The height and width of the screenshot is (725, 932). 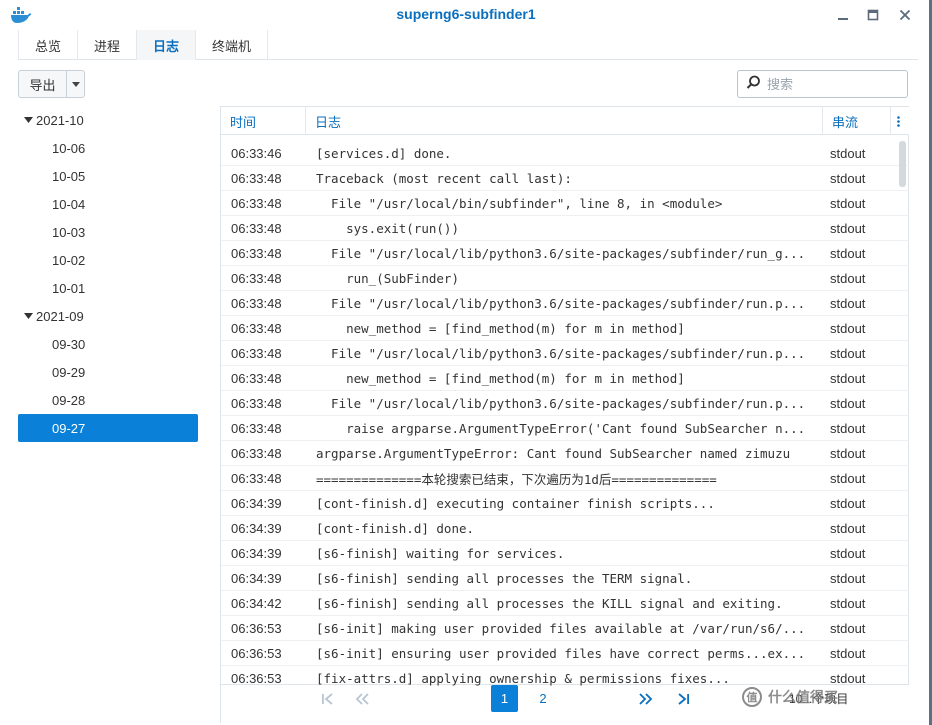 What do you see at coordinates (832, 84) in the screenshot?
I see `search-input` at bounding box center [832, 84].